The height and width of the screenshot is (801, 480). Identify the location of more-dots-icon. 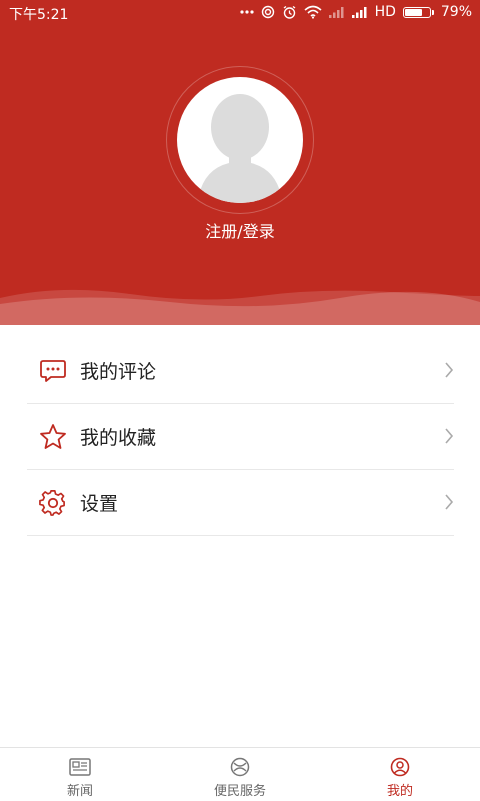
(246, 12).